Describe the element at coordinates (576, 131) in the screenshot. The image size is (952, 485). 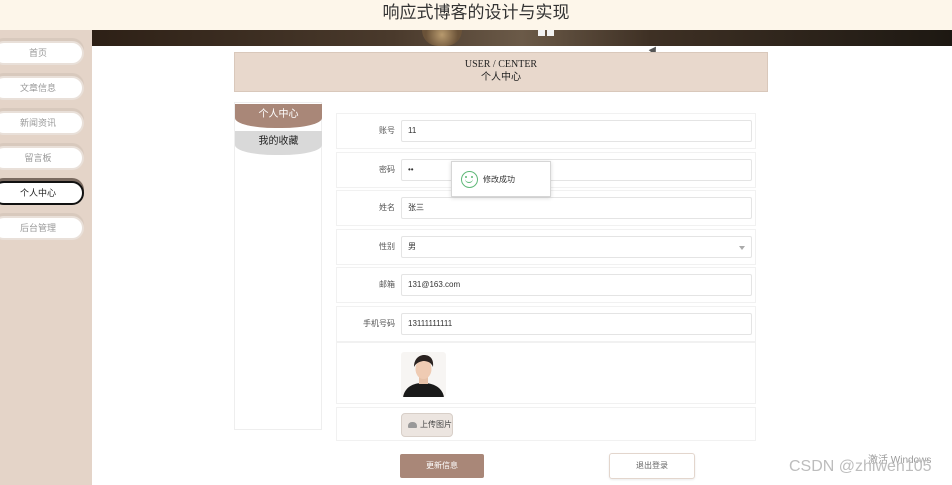
I see `account-field: 11` at that location.